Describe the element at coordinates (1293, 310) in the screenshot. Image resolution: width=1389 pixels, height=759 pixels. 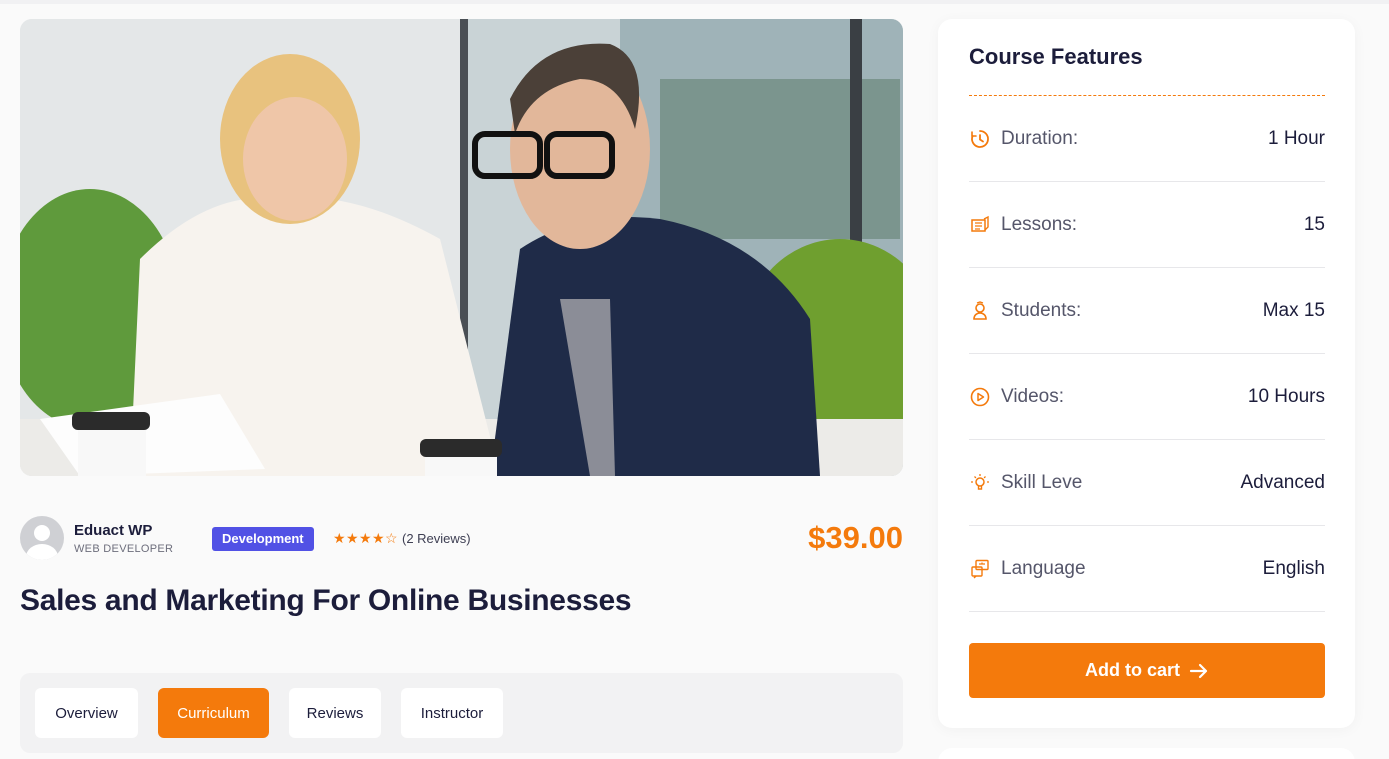
I see `feature-value: Max 15` at that location.